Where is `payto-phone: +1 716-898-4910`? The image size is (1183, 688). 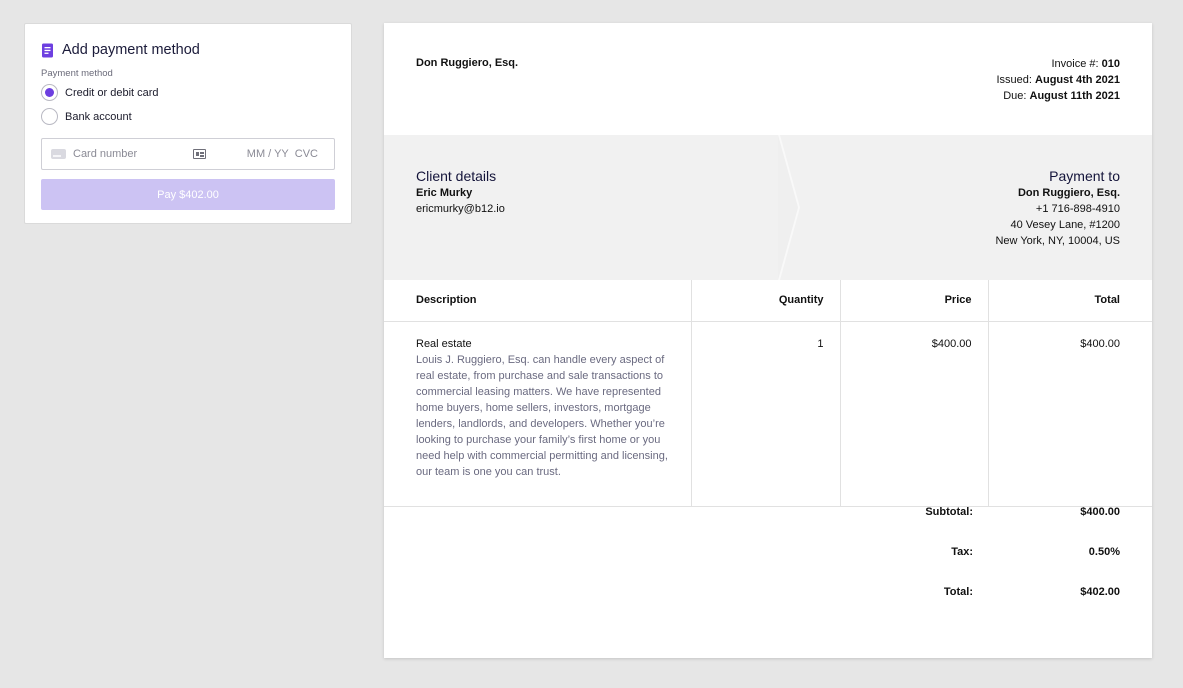 payto-phone: +1 716-898-4910 is located at coordinates (1077, 209).